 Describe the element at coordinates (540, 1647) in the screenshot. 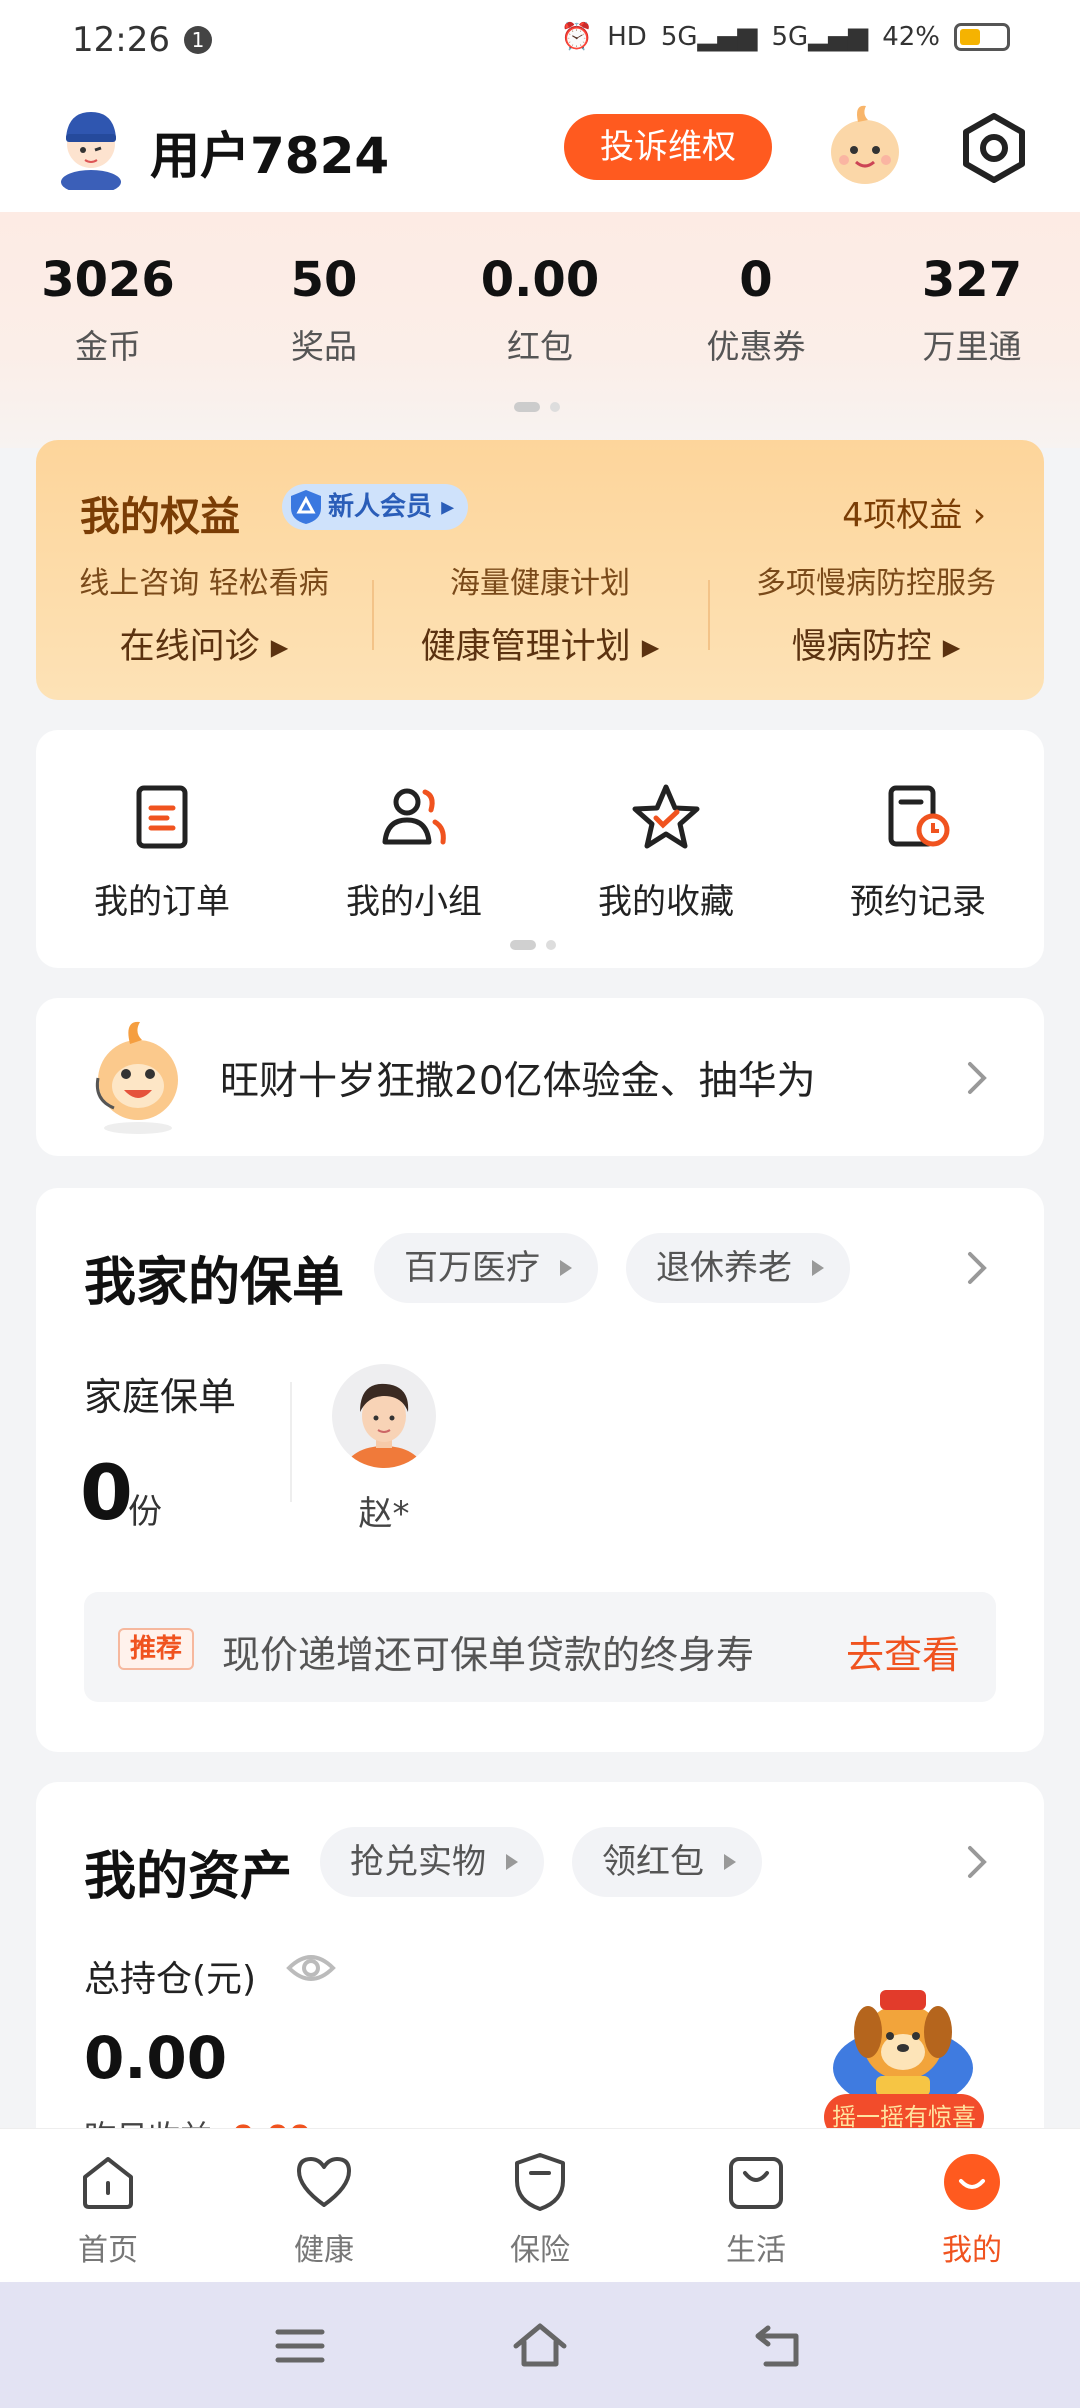

I see `recommendation-bar: 推荐 现价递增还可保单贷款的终身寿 去查看` at that location.